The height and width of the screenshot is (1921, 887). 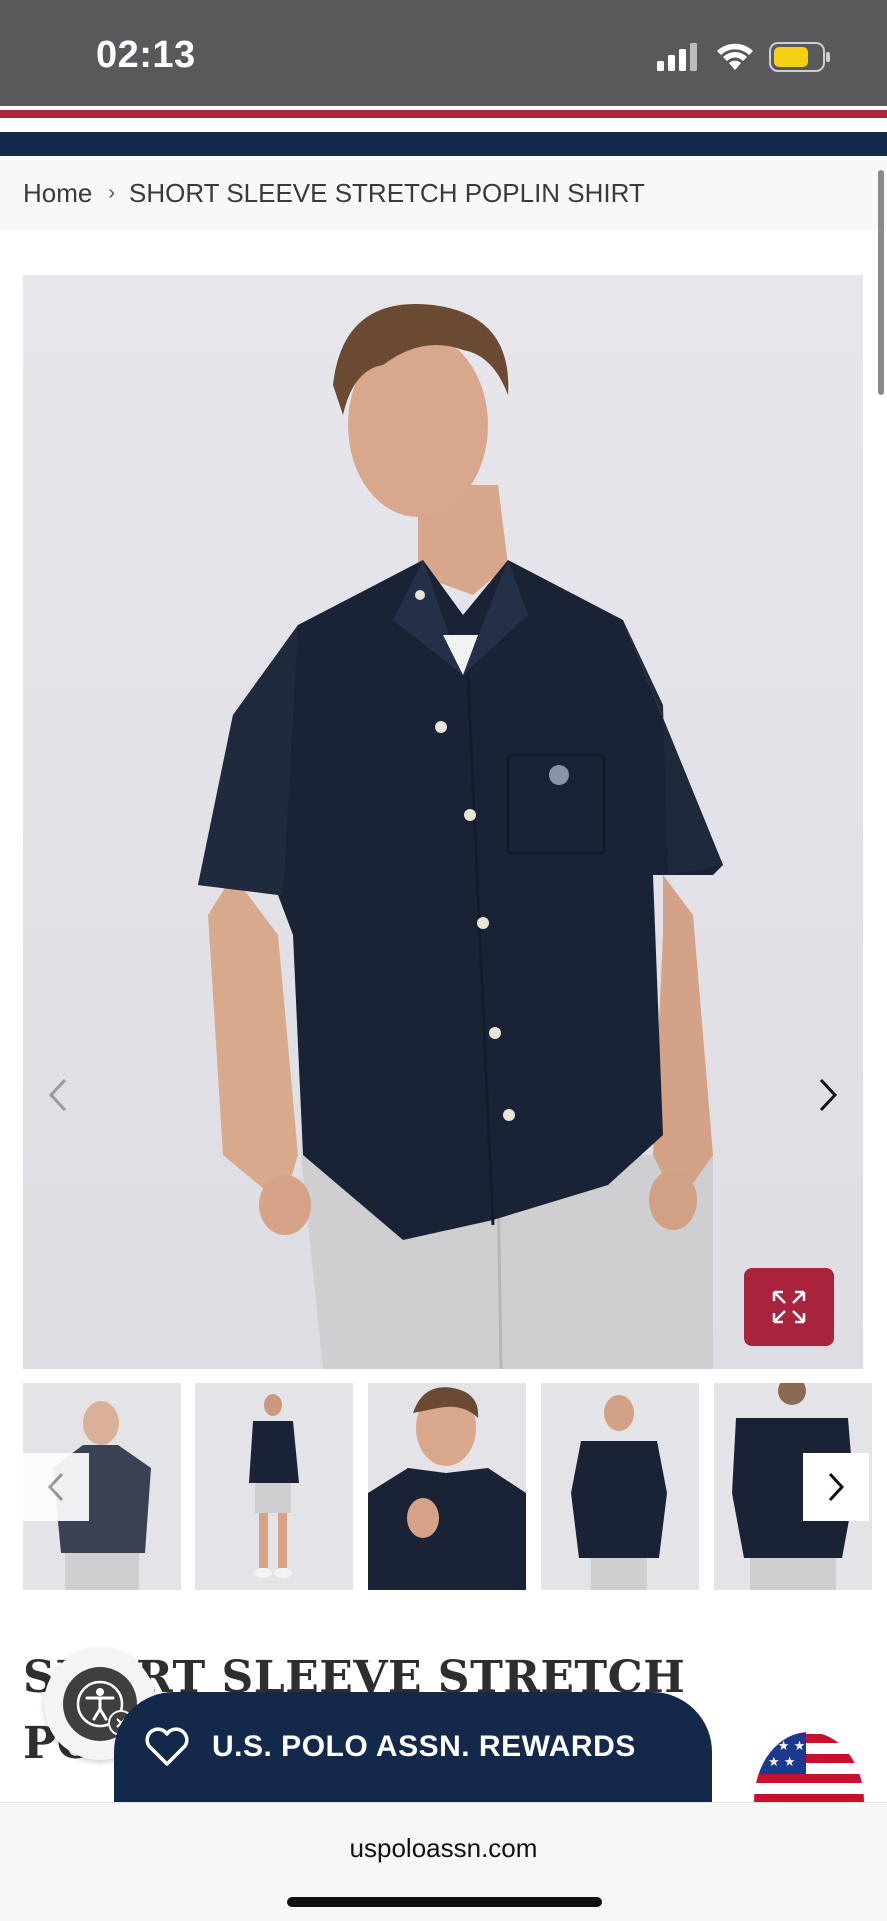 I want to click on thumbnail-prev-button, so click(x=56, y=1487).